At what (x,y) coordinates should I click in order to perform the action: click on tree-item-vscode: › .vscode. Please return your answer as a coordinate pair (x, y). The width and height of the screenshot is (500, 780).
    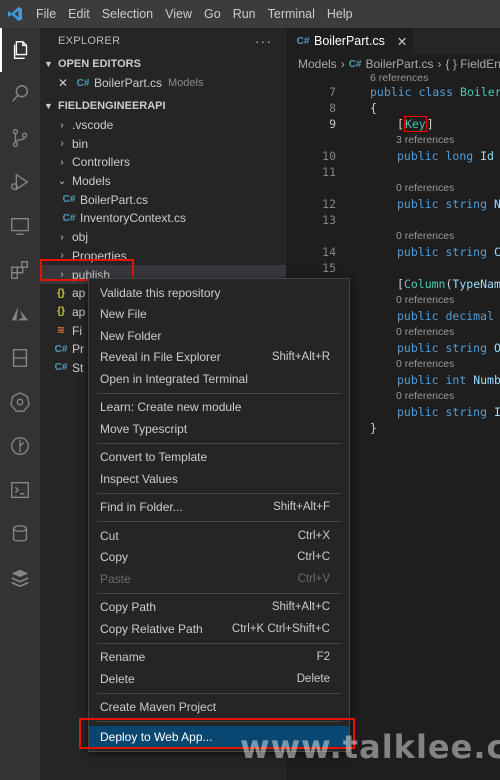
    Looking at the image, I should click on (163, 125).